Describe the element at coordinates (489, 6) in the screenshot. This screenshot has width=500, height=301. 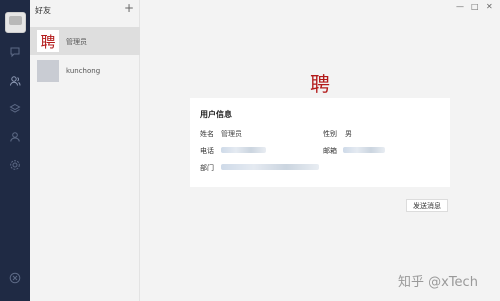
I see `close-button: ✕` at that location.